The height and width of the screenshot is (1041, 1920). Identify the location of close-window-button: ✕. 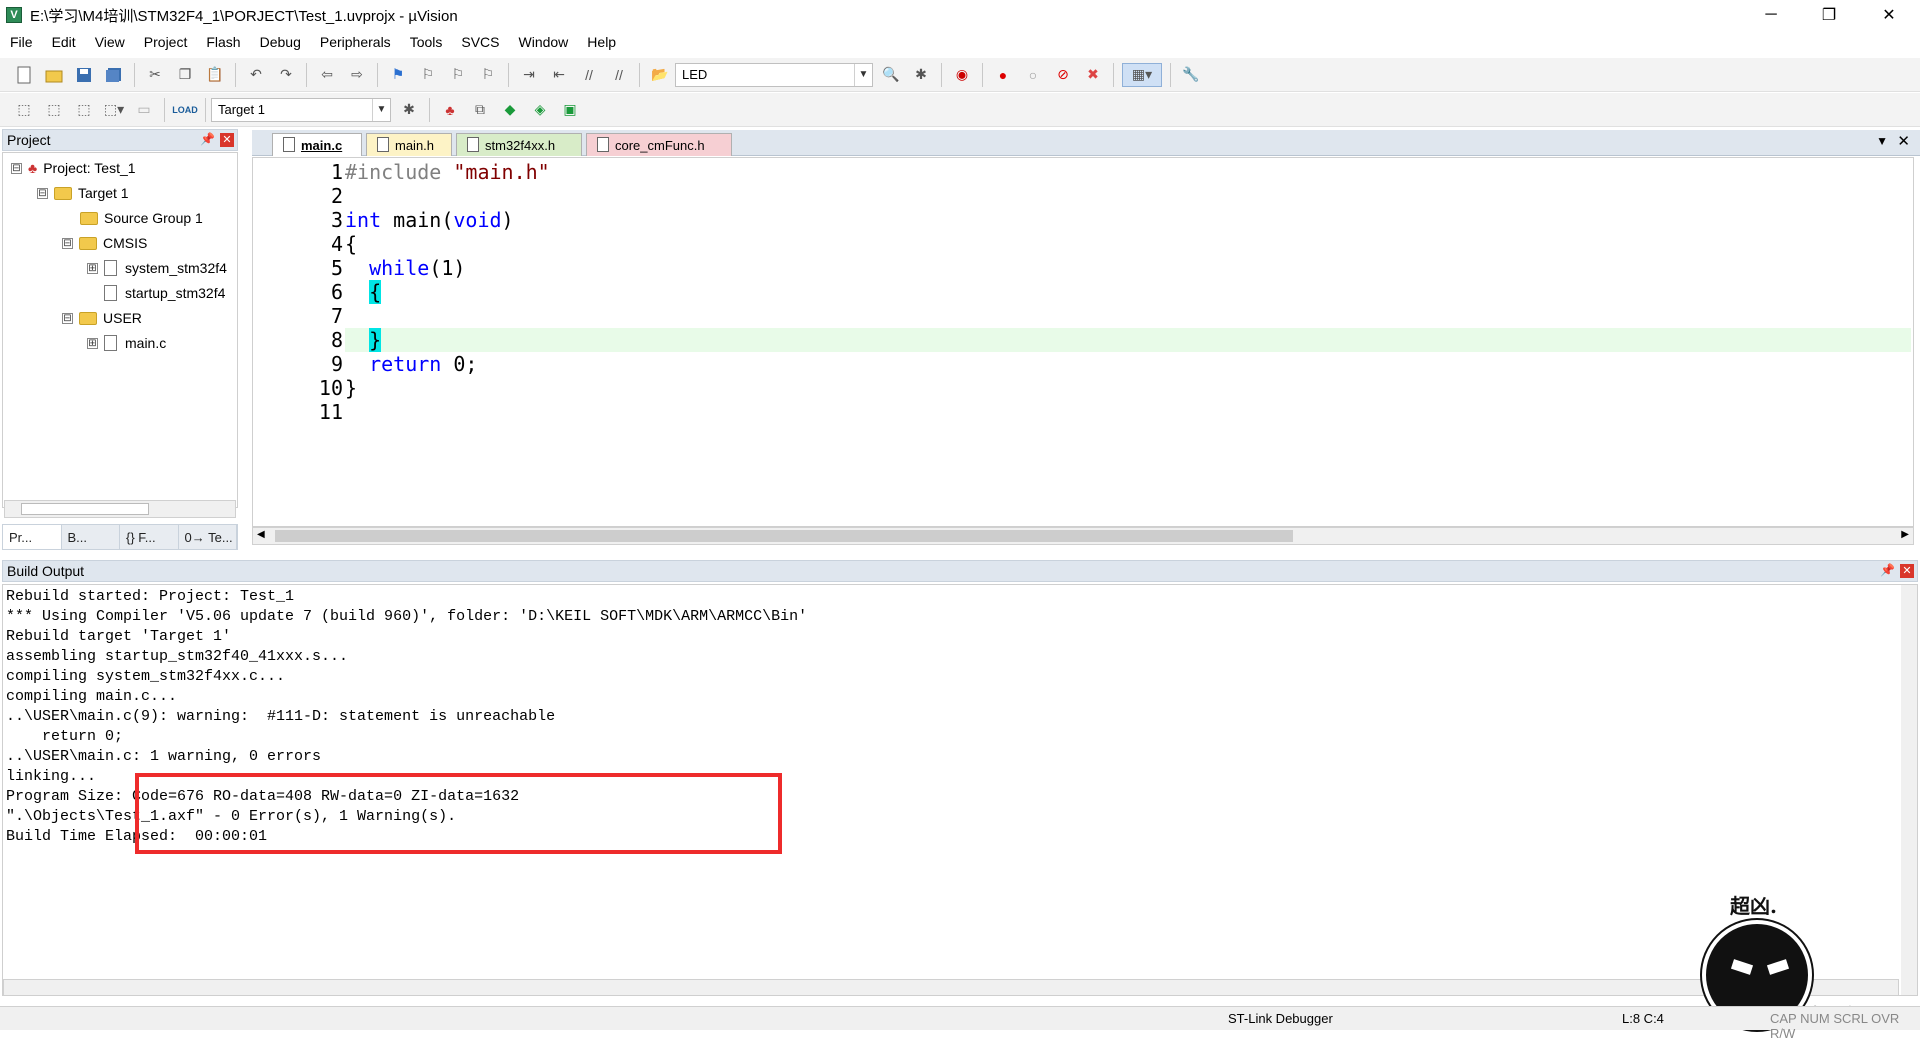
(1889, 15).